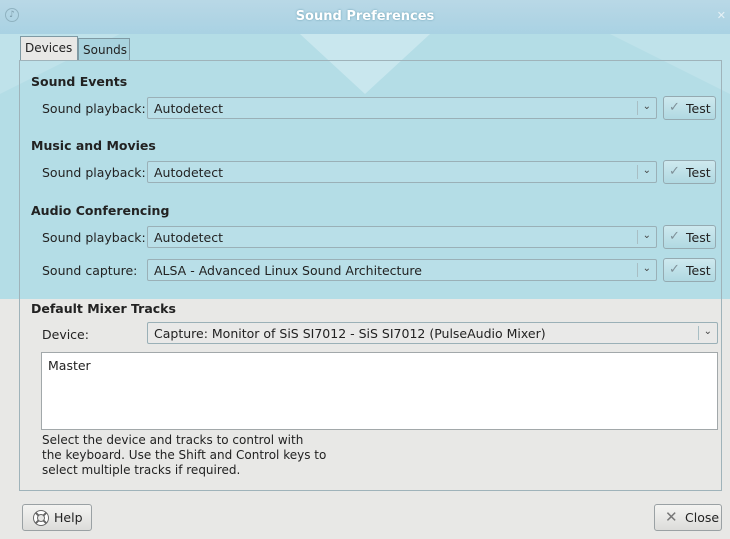 This screenshot has width=730, height=539. What do you see at coordinates (90, 270) in the screenshot?
I see `conferencing-capture-label: Sound capture:` at bounding box center [90, 270].